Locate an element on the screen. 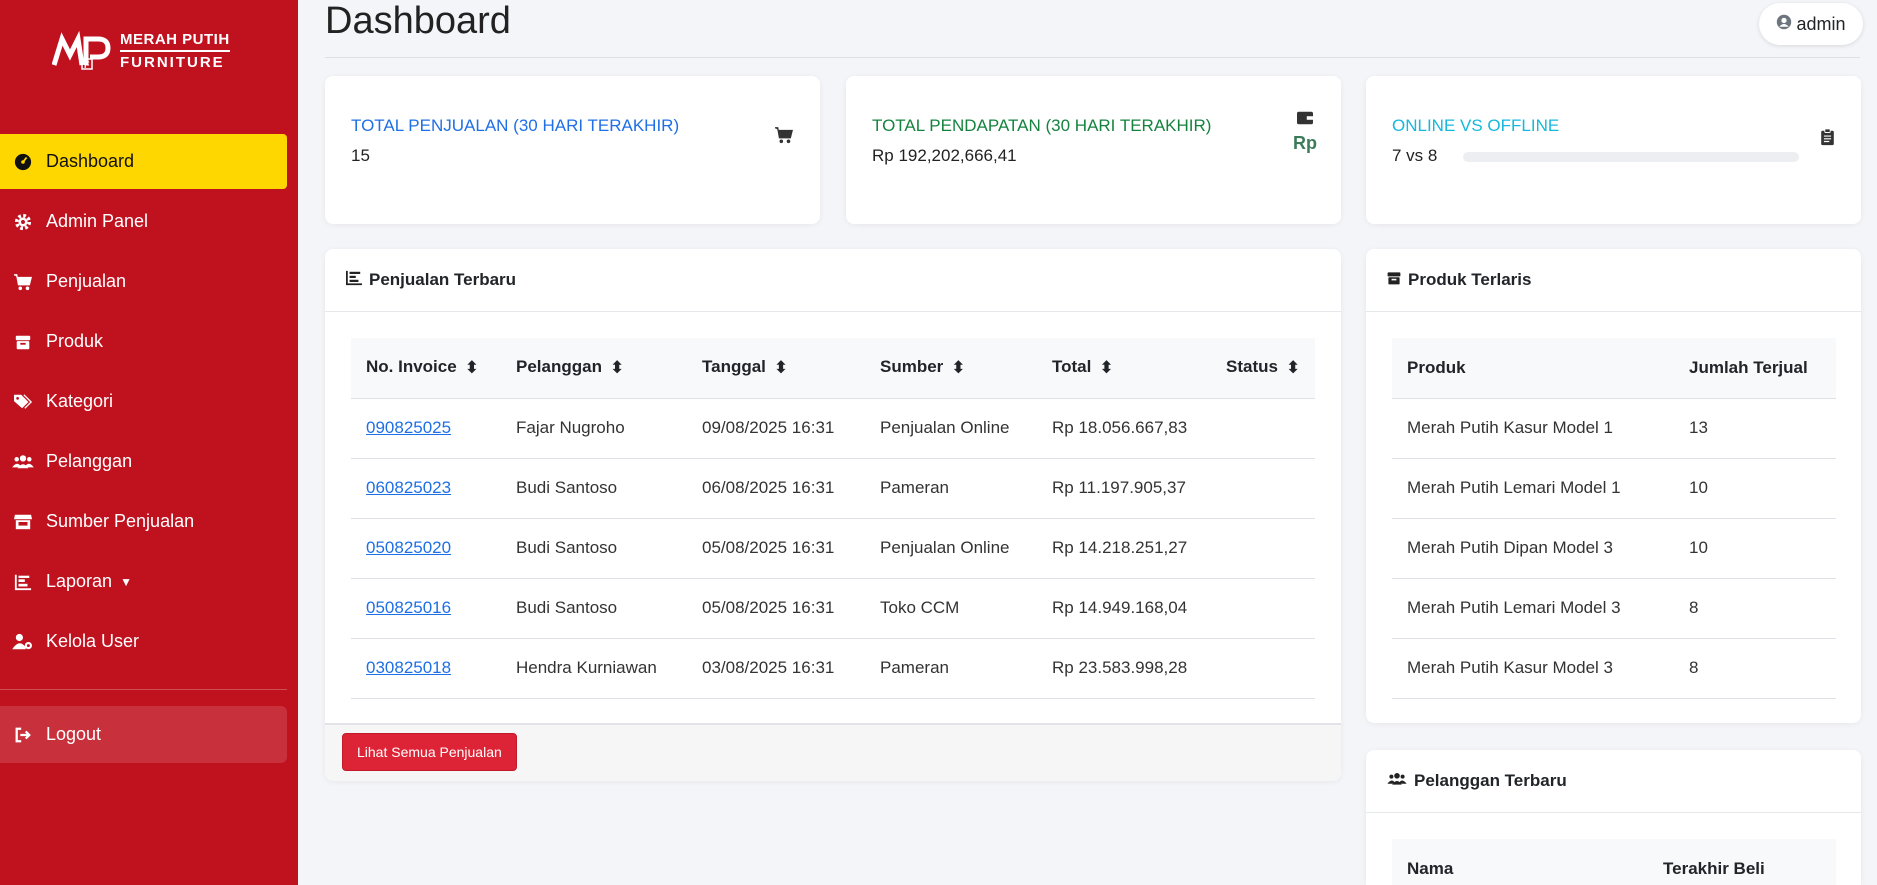 The height and width of the screenshot is (885, 1877). column-header: Tanggal ⬍ is located at coordinates (776, 368).